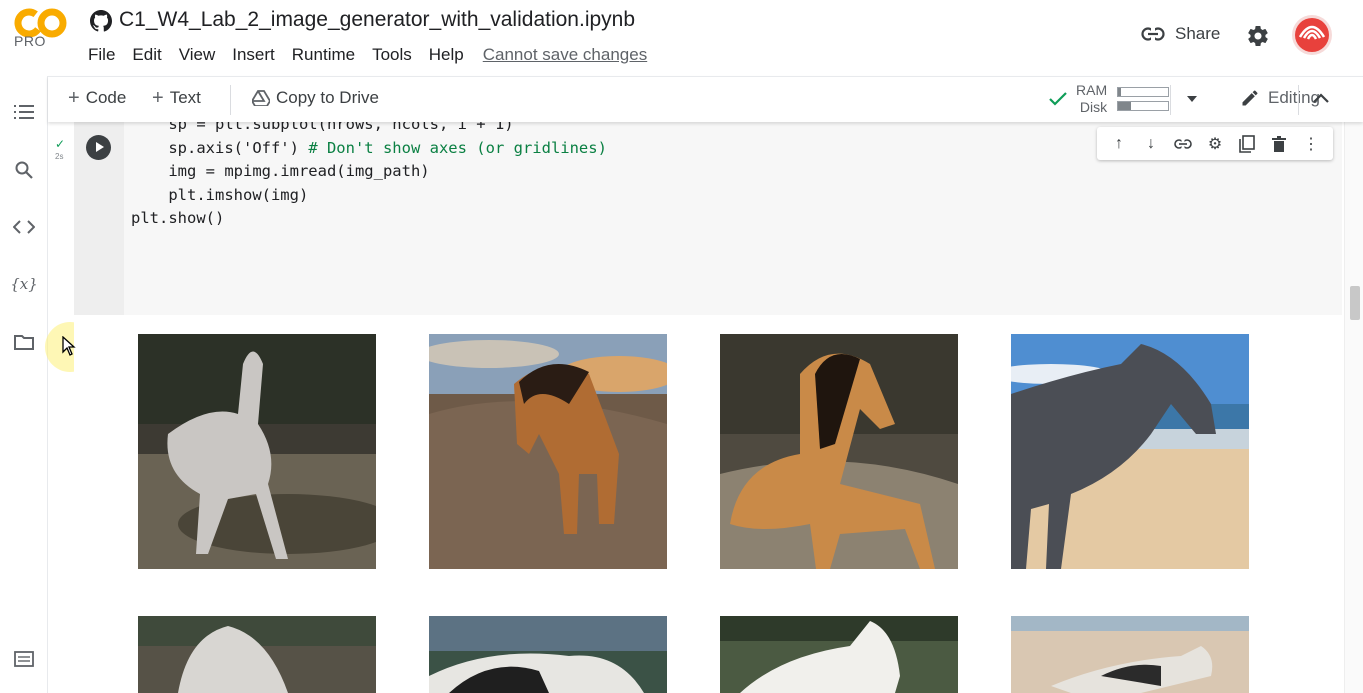 The image size is (1363, 693). Describe the element at coordinates (327, 97) in the screenshot. I see `copy-to-drive-label: Copy to Drive` at that location.